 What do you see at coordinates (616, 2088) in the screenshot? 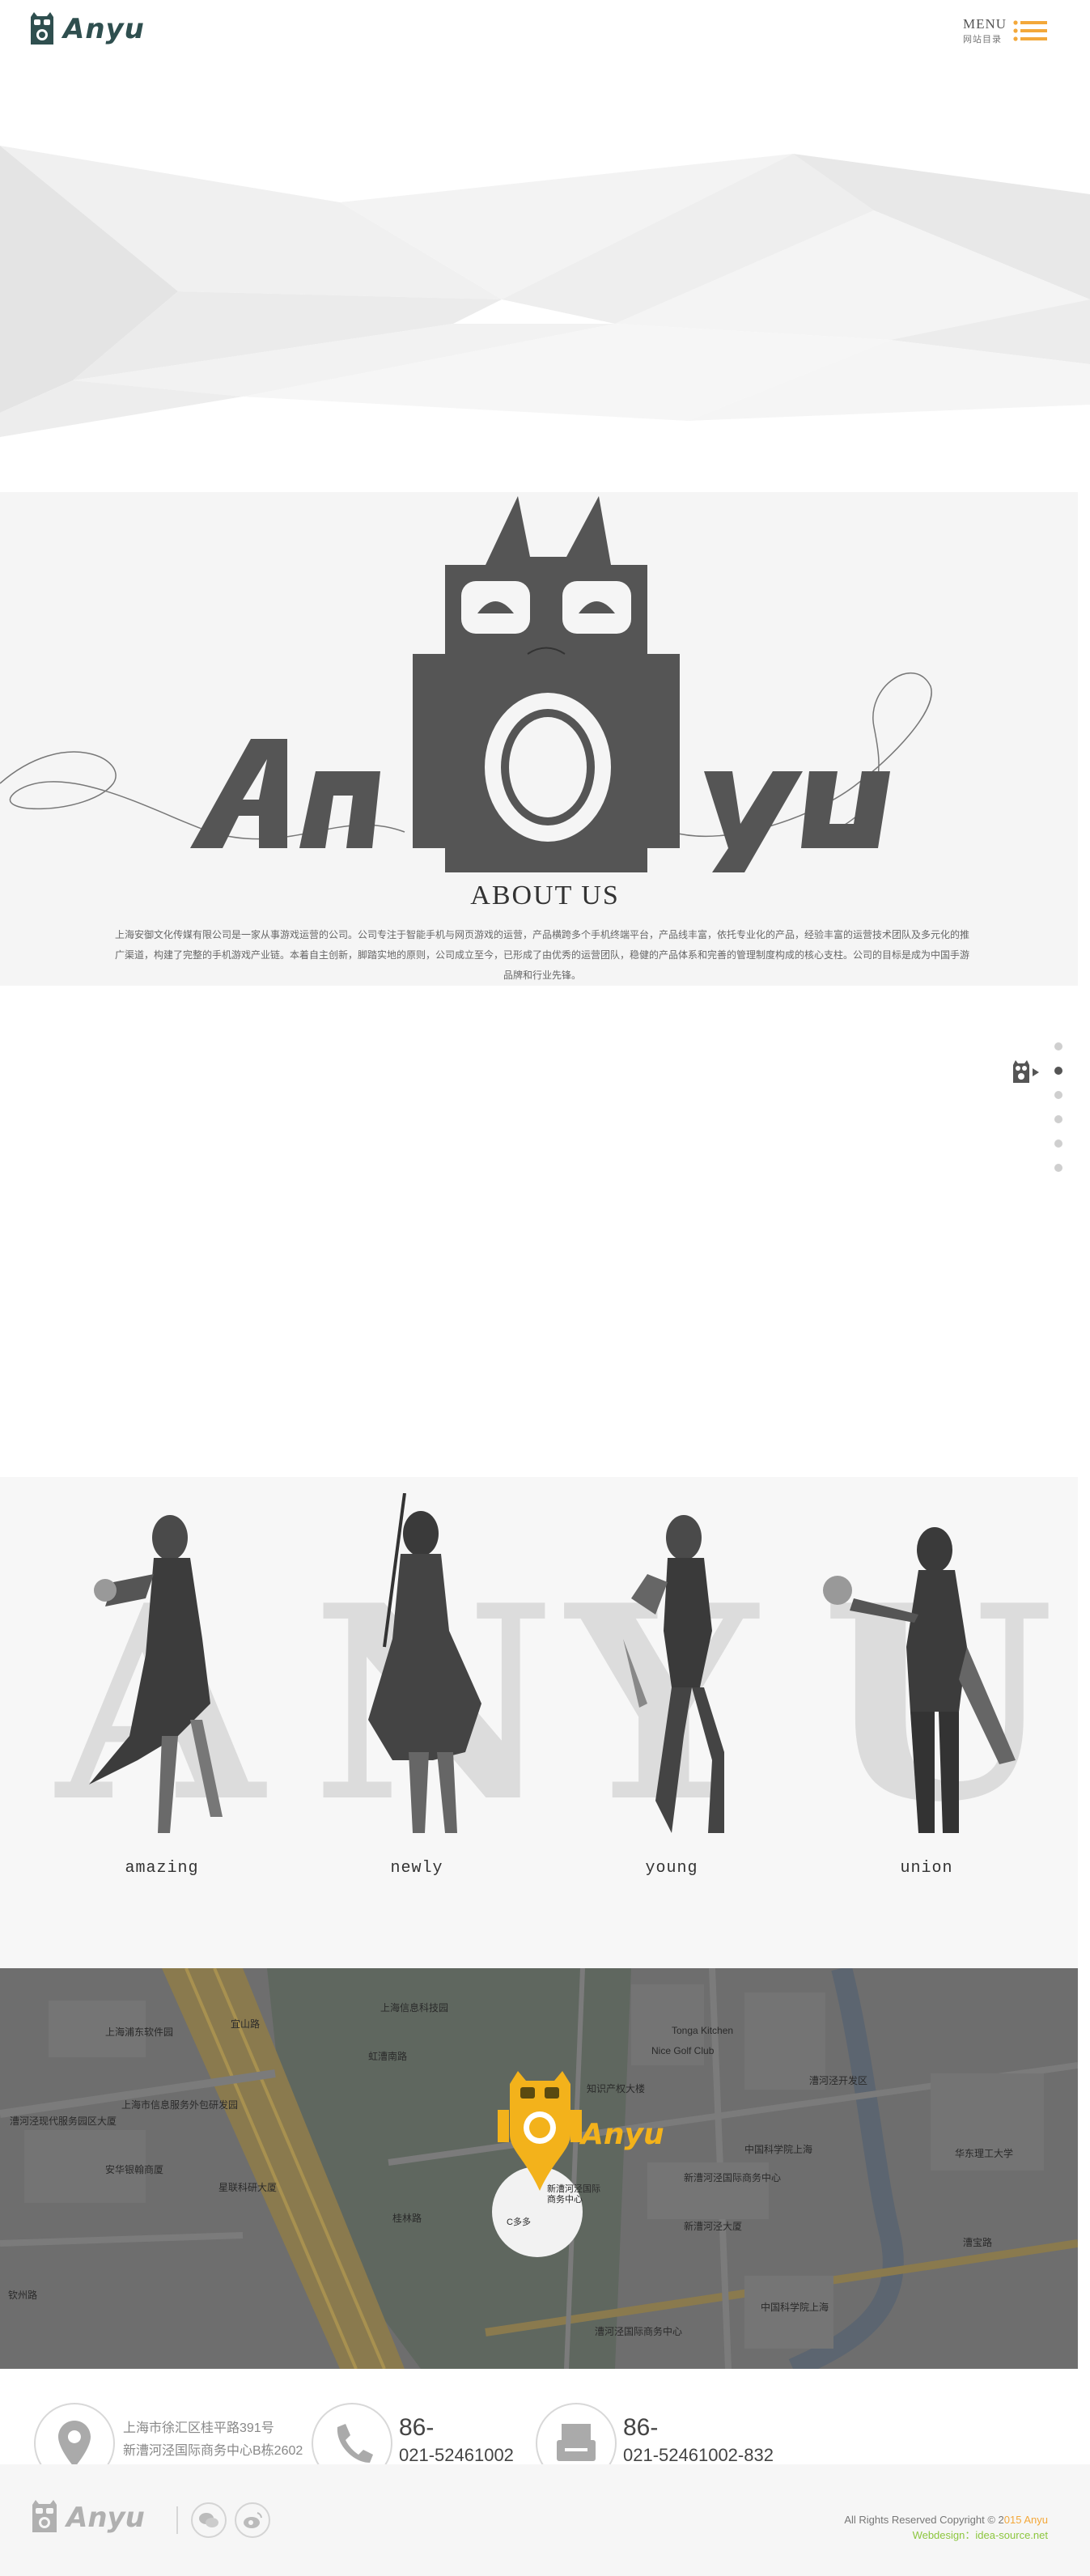
I see `map-label: 知识产权大楼` at bounding box center [616, 2088].